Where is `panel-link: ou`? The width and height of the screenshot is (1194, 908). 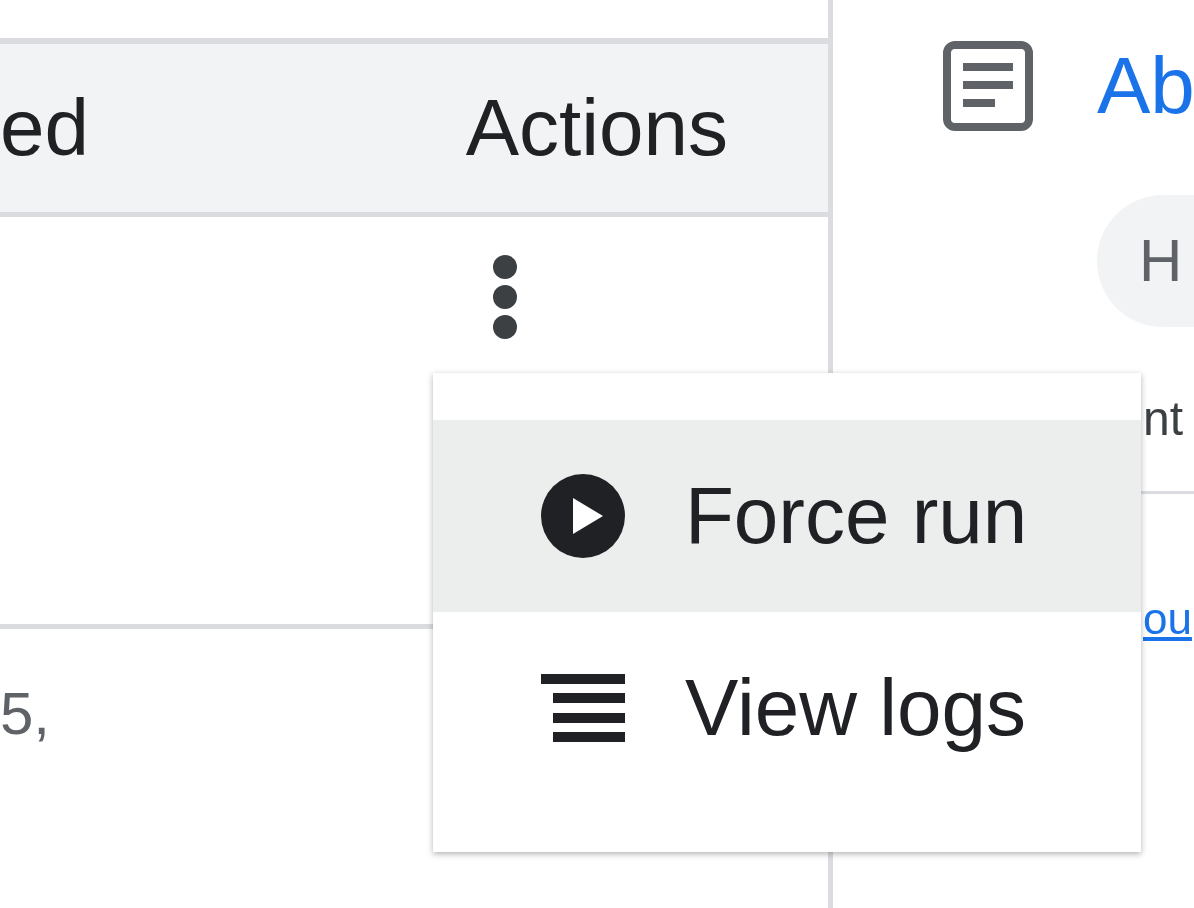 panel-link: ou is located at coordinates (1167, 619).